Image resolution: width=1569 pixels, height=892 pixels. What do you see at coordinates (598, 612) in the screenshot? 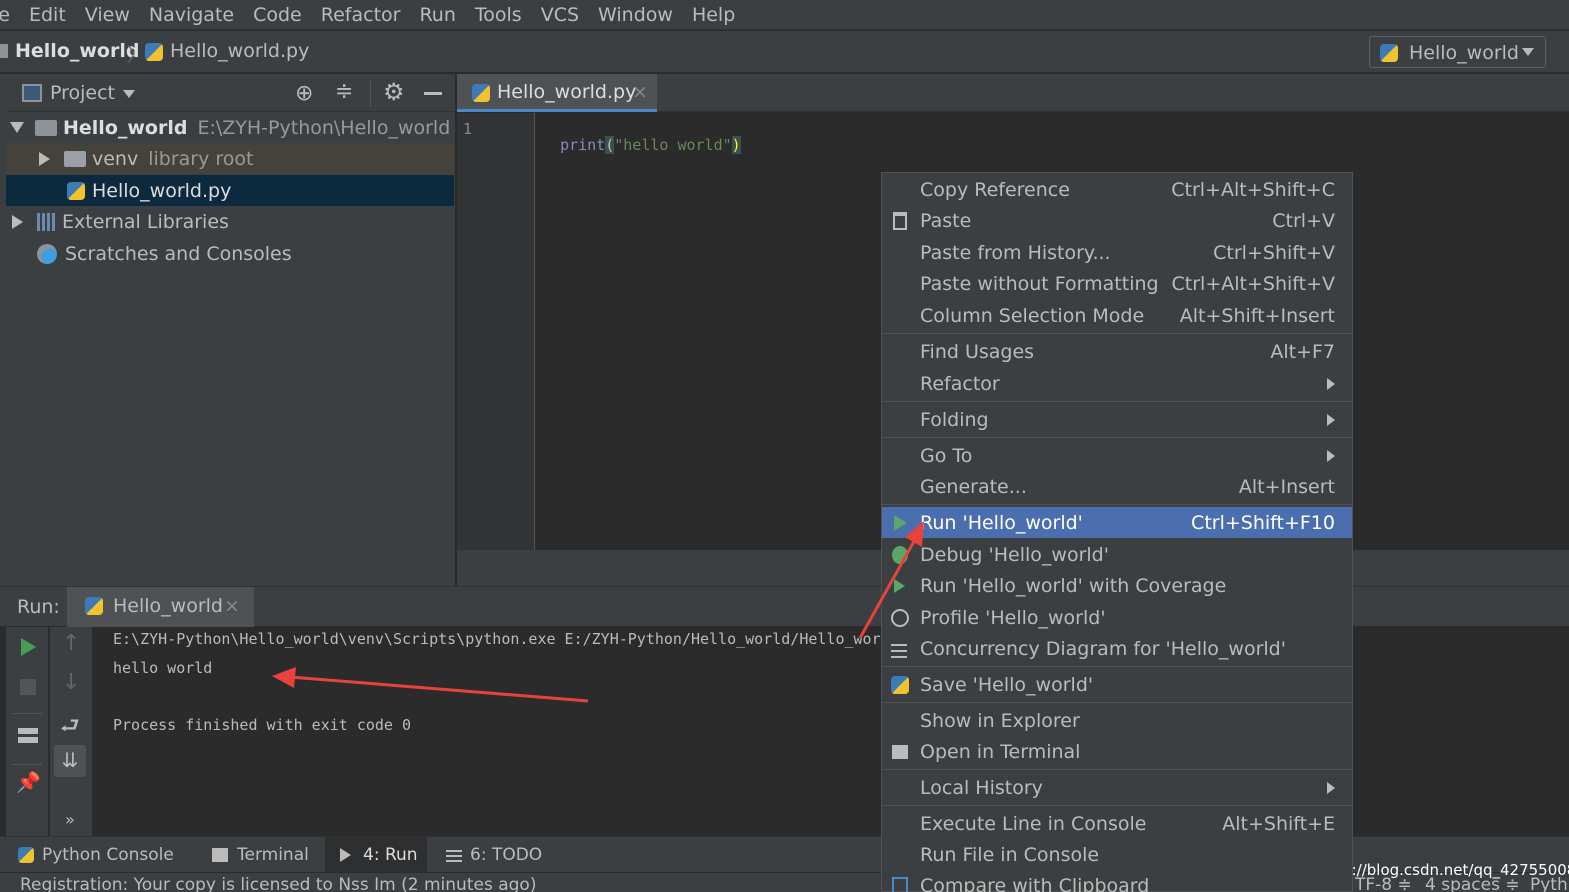
I see `annotation-arrows` at bounding box center [598, 612].